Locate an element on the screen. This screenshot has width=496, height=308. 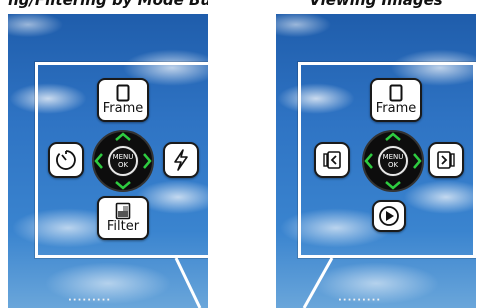
flash-button is located at coordinates (181, 160).